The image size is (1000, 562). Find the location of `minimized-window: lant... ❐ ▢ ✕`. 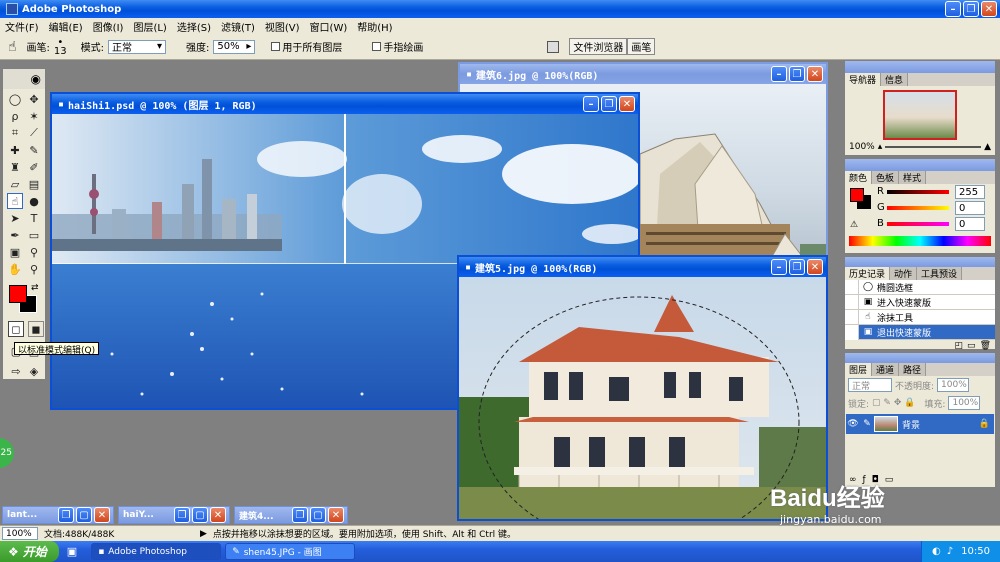

minimized-window: lant... ❐ ▢ ✕ is located at coordinates (58, 515).